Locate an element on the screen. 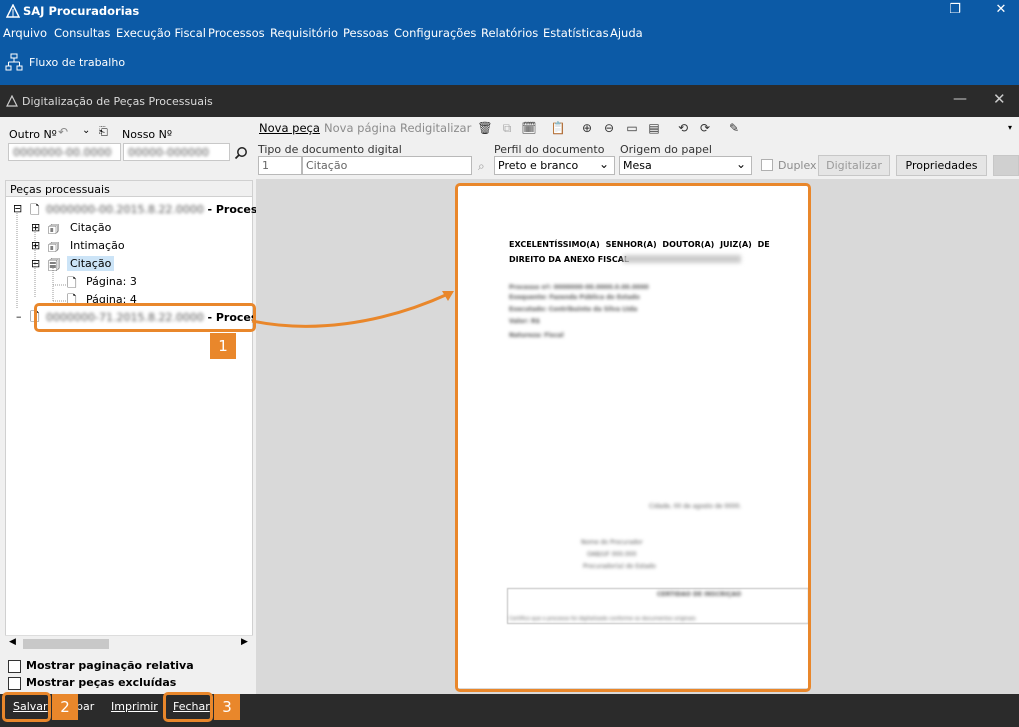  dialog-title-bar: Digitalização de Peças Processuais — ✕ is located at coordinates (509, 101).